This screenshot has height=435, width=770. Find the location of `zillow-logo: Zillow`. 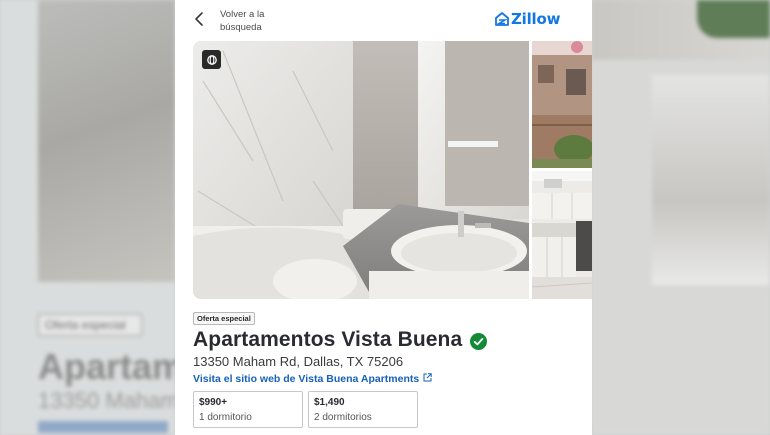

zillow-logo: Zillow is located at coordinates (527, 19).